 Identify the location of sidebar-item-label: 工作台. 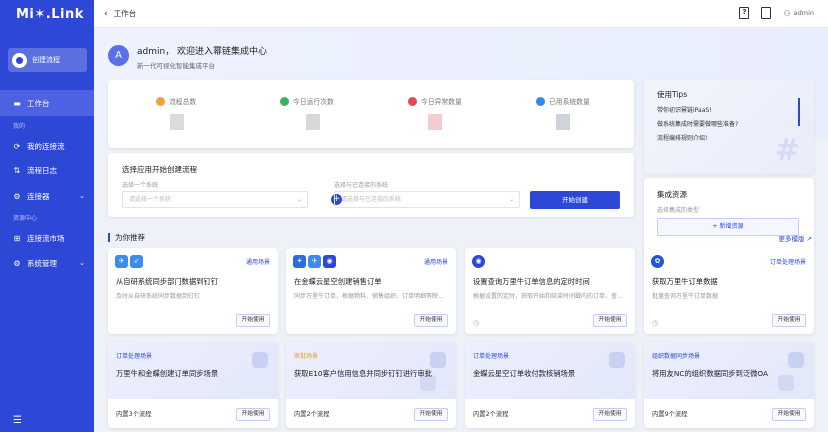
(38, 103).